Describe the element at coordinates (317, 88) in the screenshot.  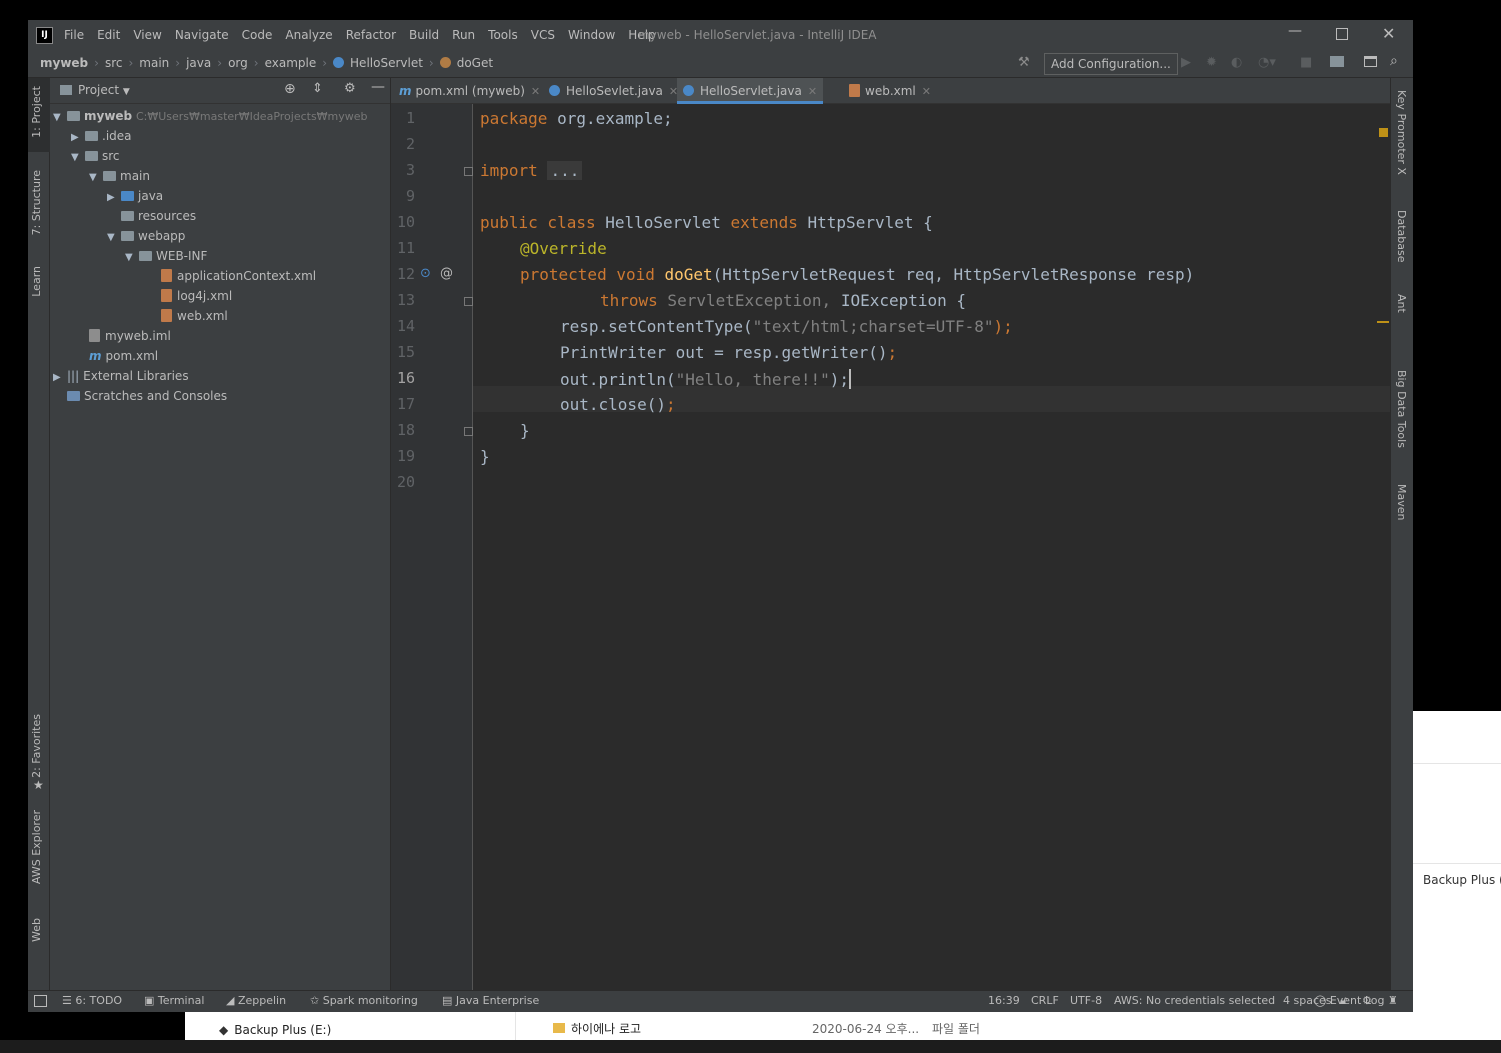
I see `collapse-all-icon: ⇕` at that location.